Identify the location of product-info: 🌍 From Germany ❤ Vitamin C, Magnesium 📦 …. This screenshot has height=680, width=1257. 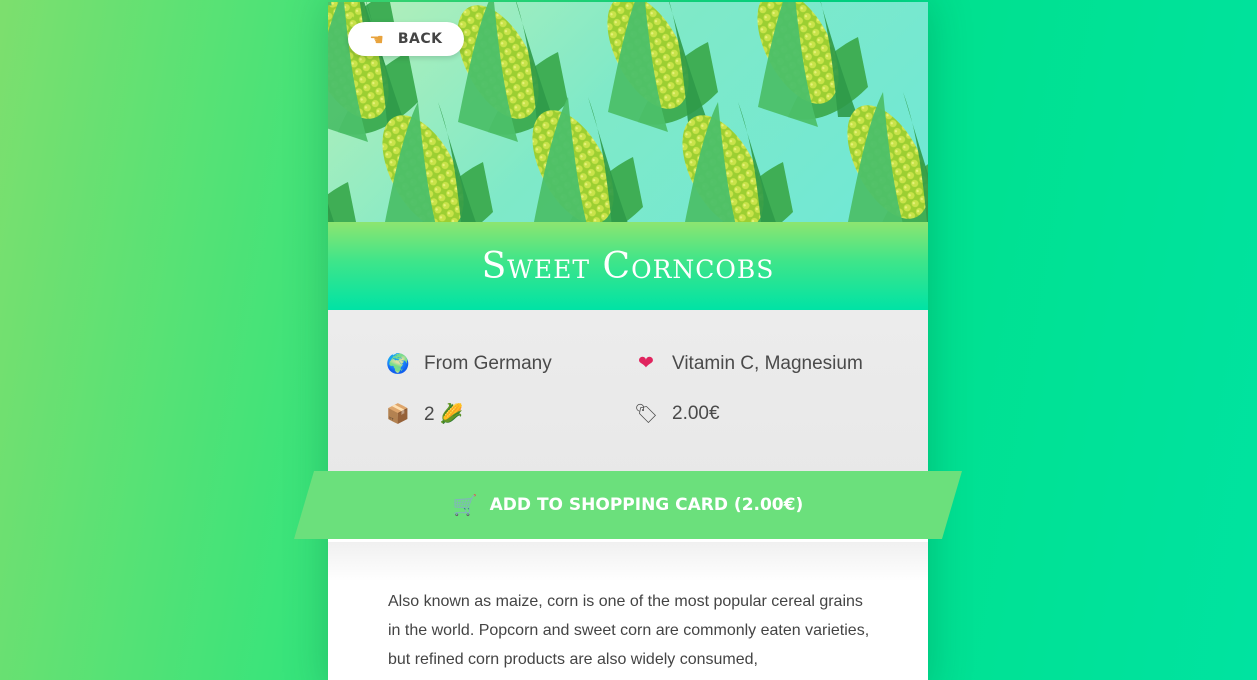
(628, 400).